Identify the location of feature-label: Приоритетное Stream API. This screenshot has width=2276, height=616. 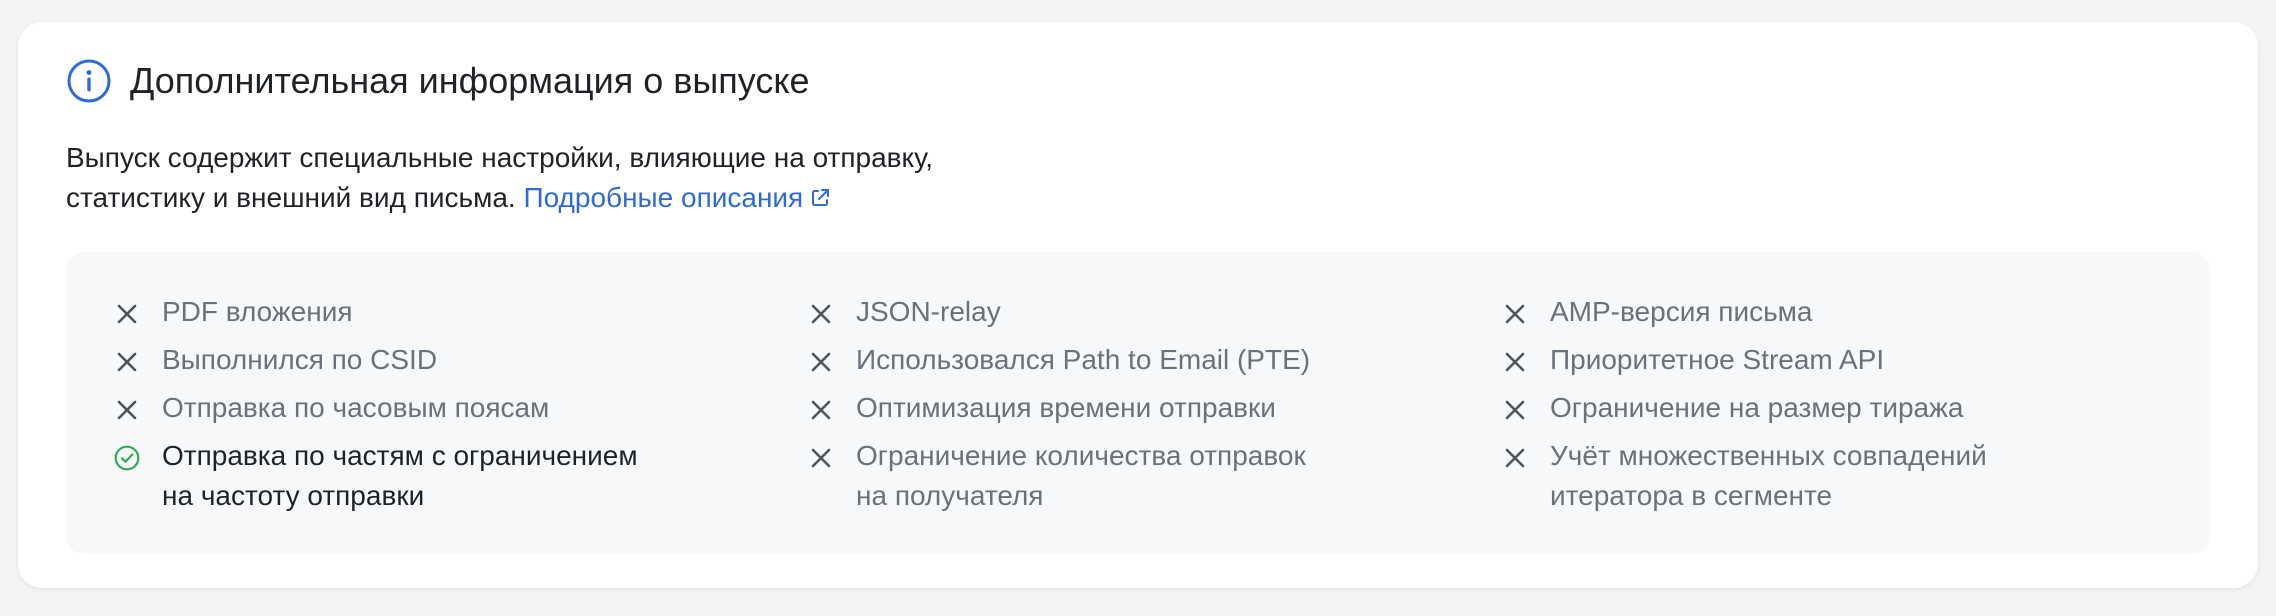
(1717, 359).